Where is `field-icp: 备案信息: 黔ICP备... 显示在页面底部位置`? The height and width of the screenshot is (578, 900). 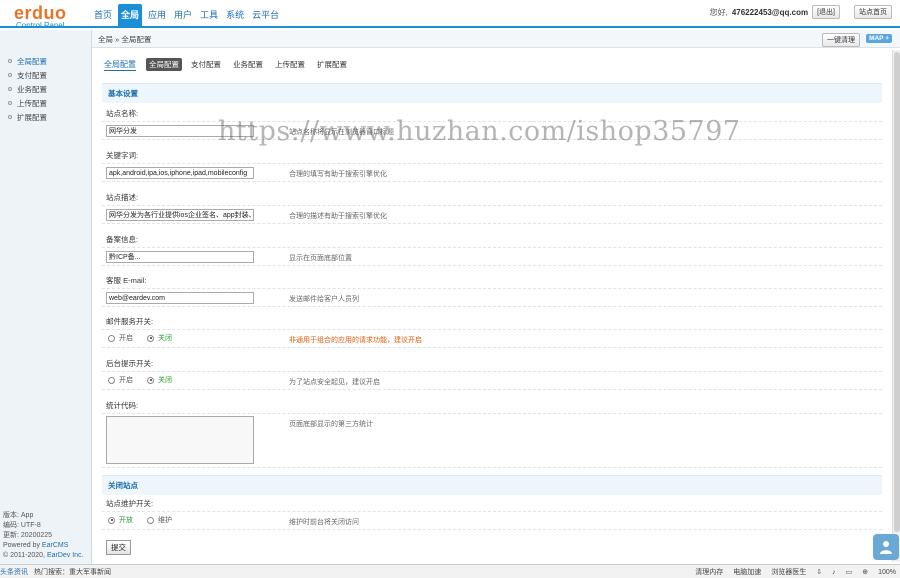 field-icp: 备案信息: 黔ICP备... 显示在页面底部位置 is located at coordinates (492, 250).